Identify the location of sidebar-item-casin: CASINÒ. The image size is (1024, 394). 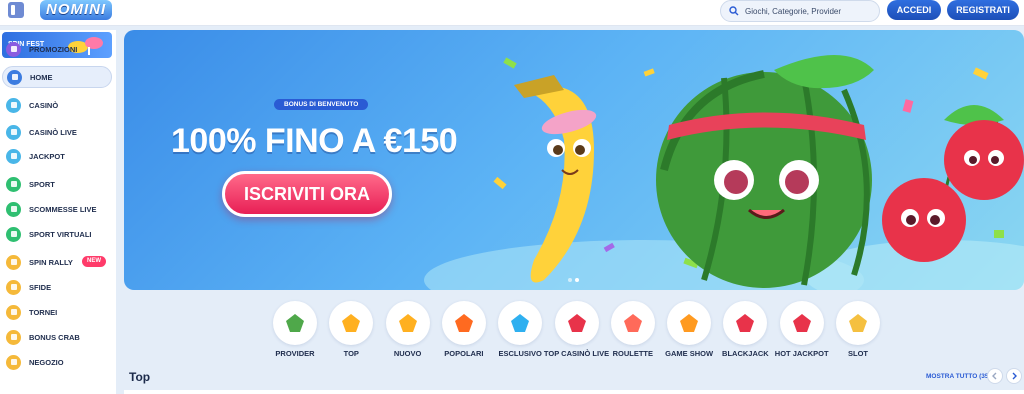
(57, 105).